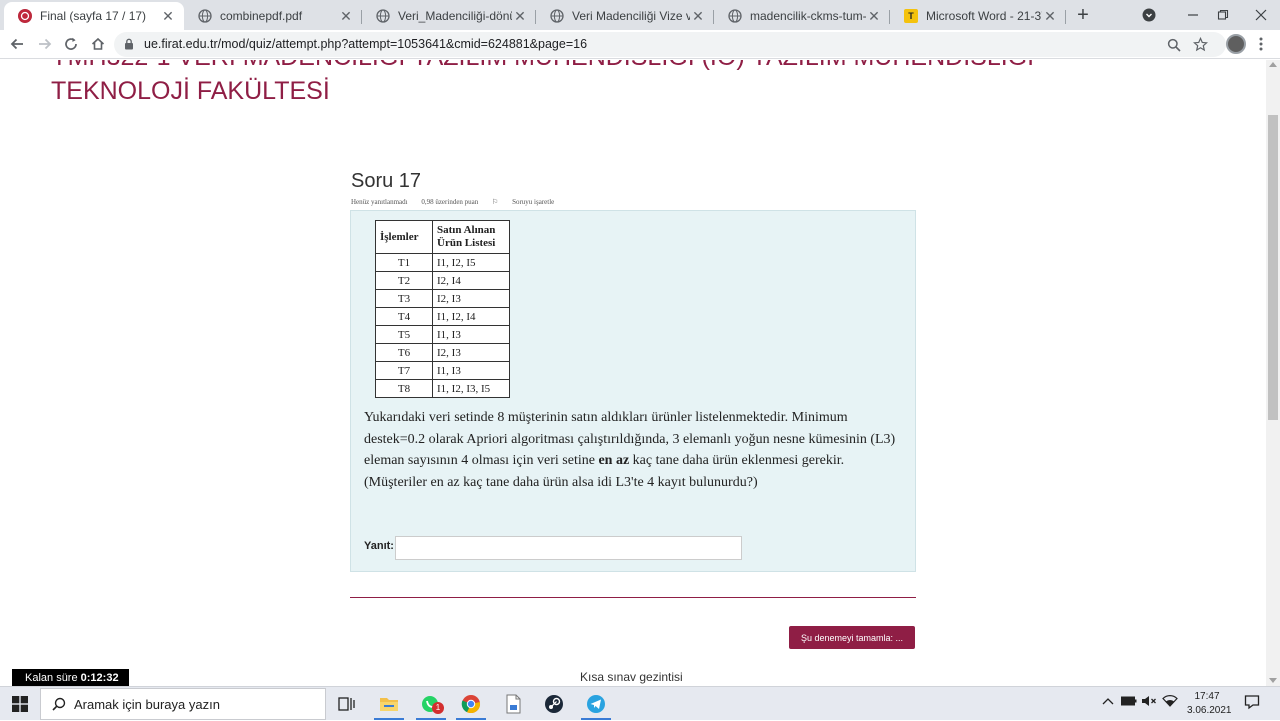  What do you see at coordinates (1200, 45) in the screenshot?
I see `bookmark-star-icon` at bounding box center [1200, 45].